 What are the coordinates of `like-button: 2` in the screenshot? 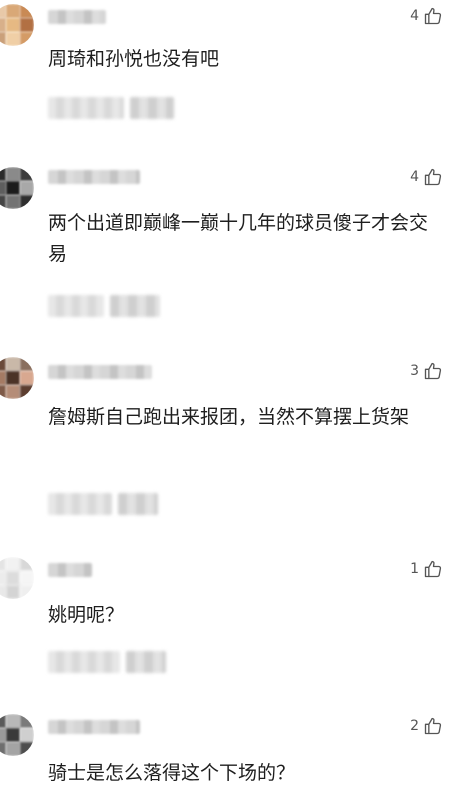 It's located at (426, 726).